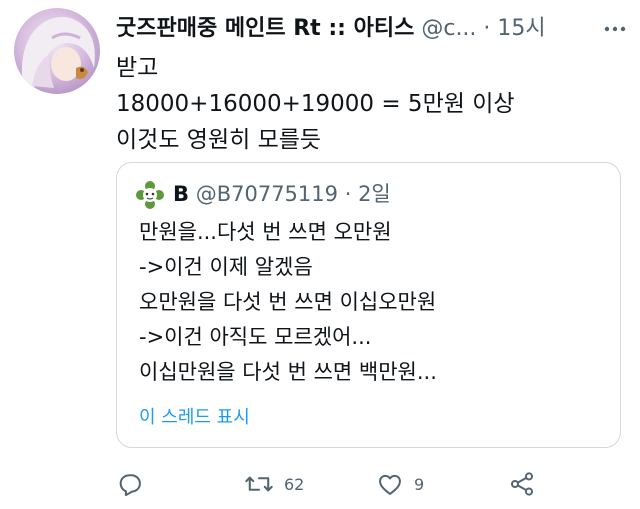  What do you see at coordinates (419, 484) in the screenshot?
I see `like-count: 9` at bounding box center [419, 484].